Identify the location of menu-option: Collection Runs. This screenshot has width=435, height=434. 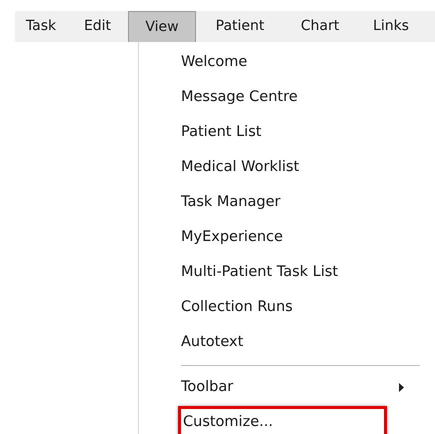
(237, 307).